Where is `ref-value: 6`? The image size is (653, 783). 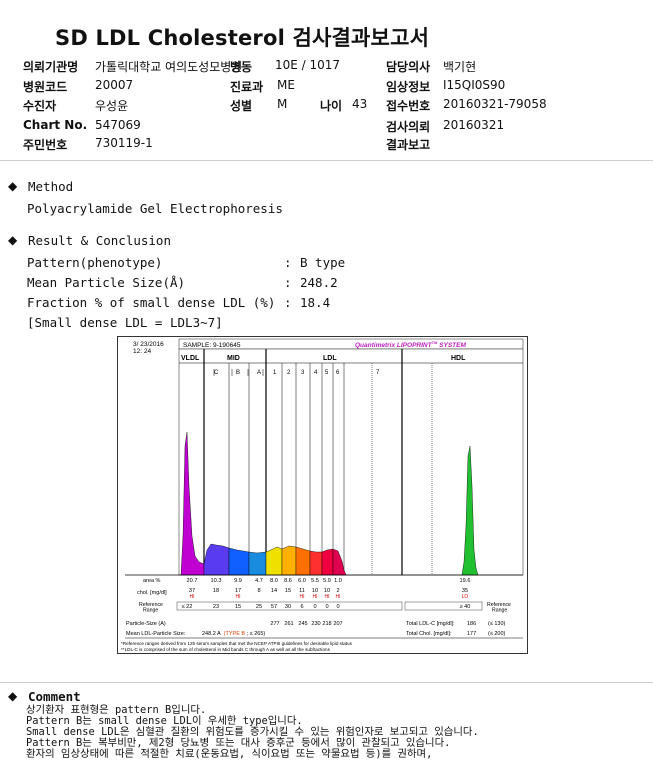 ref-value: 6 is located at coordinates (301, 607).